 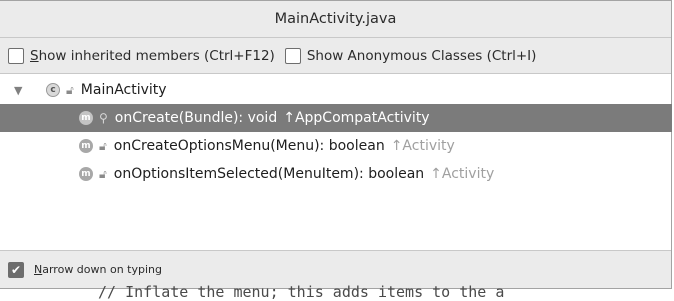 What do you see at coordinates (16, 55) in the screenshot?
I see `show-inherited-checkbox` at bounding box center [16, 55].